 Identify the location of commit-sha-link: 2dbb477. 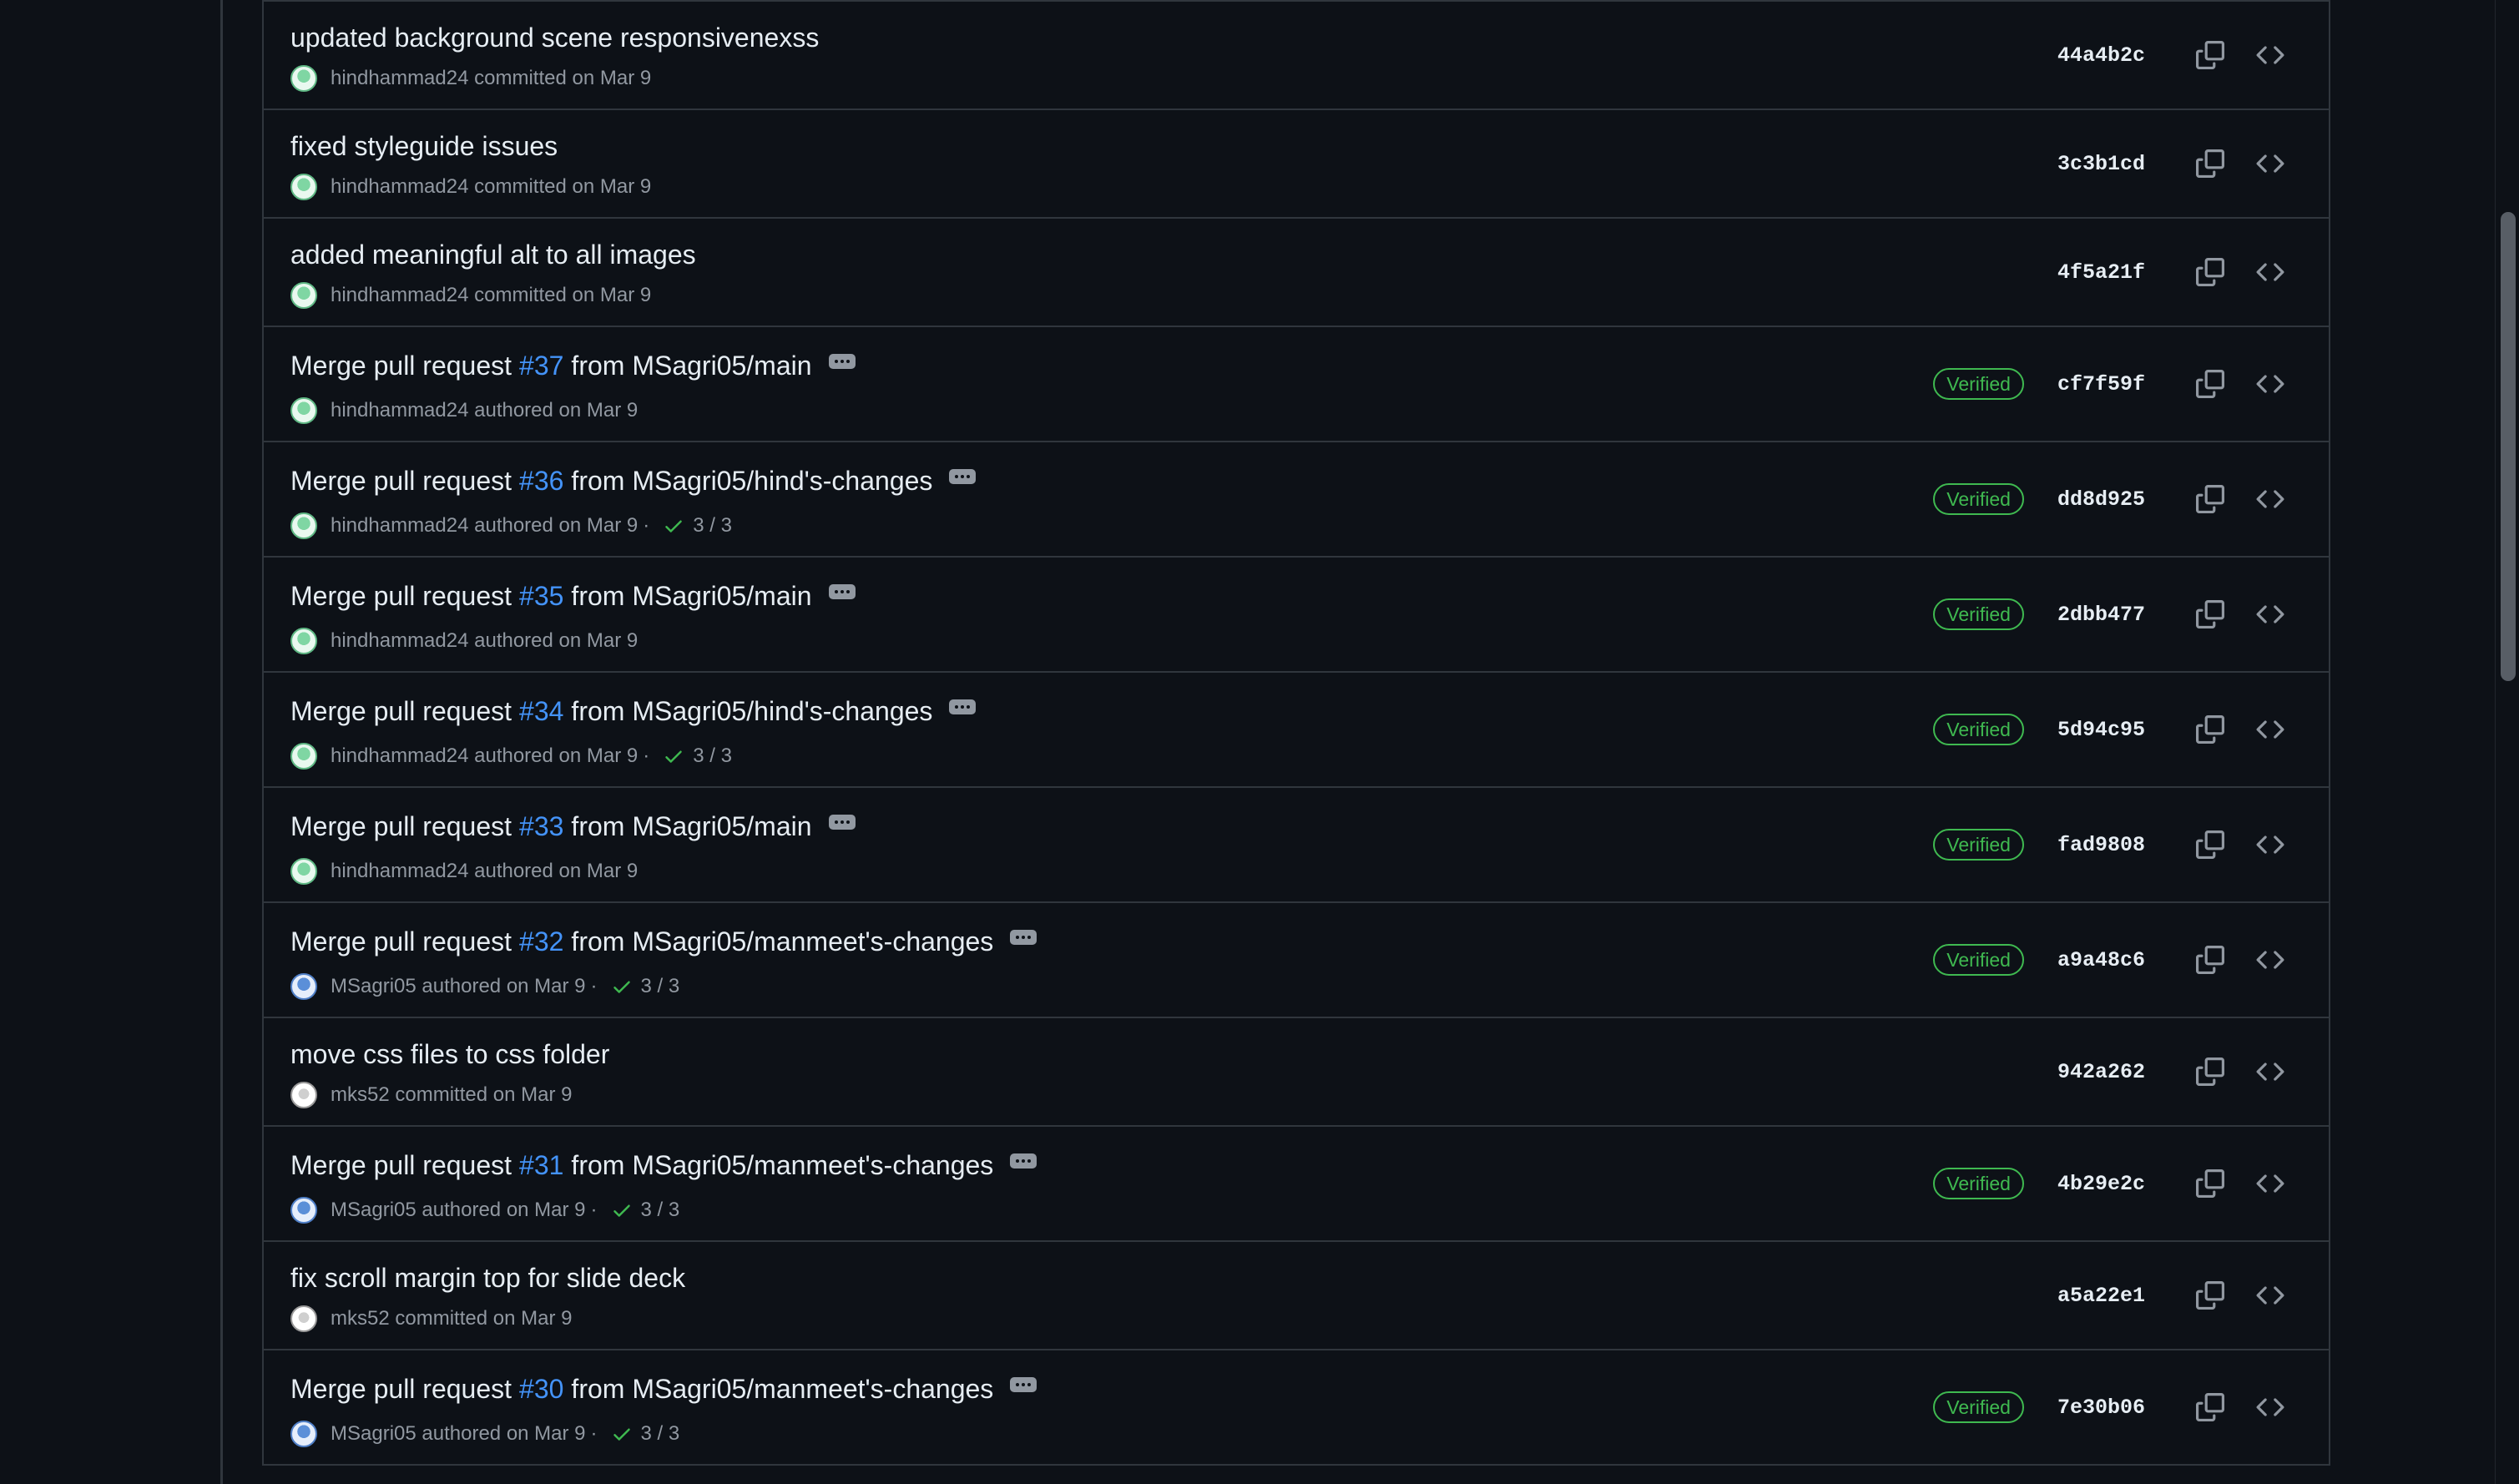
(2101, 615).